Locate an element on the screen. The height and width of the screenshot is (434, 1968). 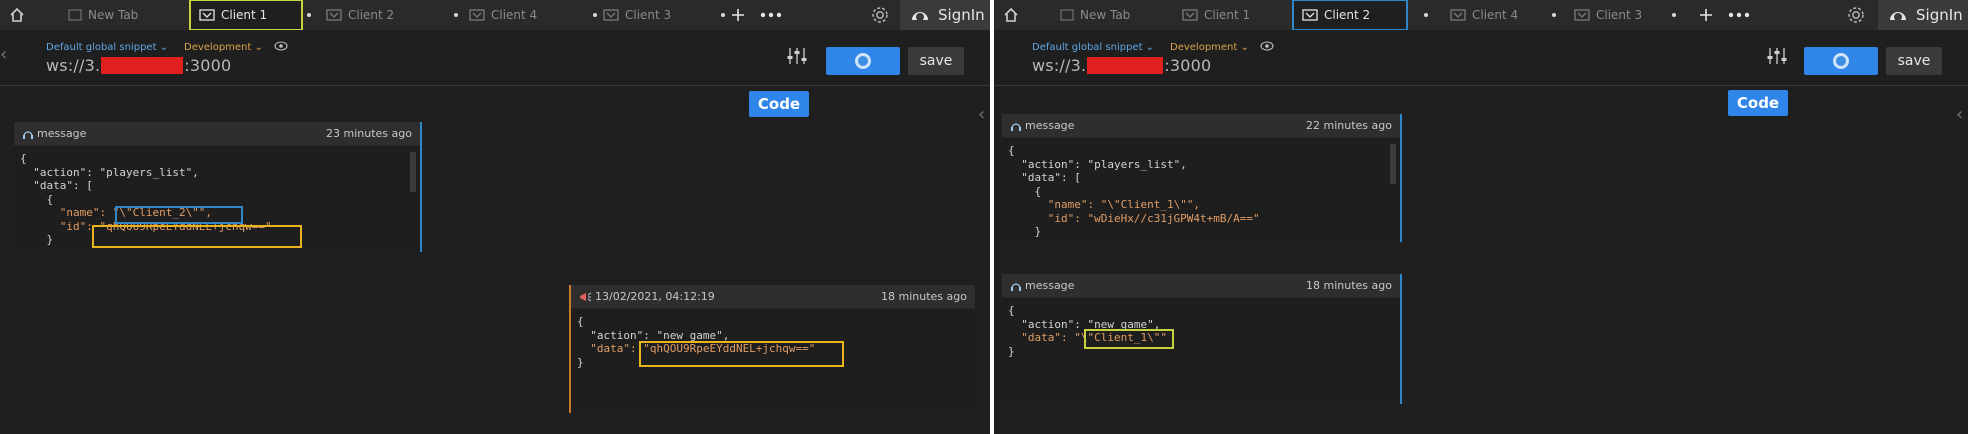
code-line: "data": "qhQOU9RpeEYddNEL+jchqw==" is located at coordinates (696, 348).